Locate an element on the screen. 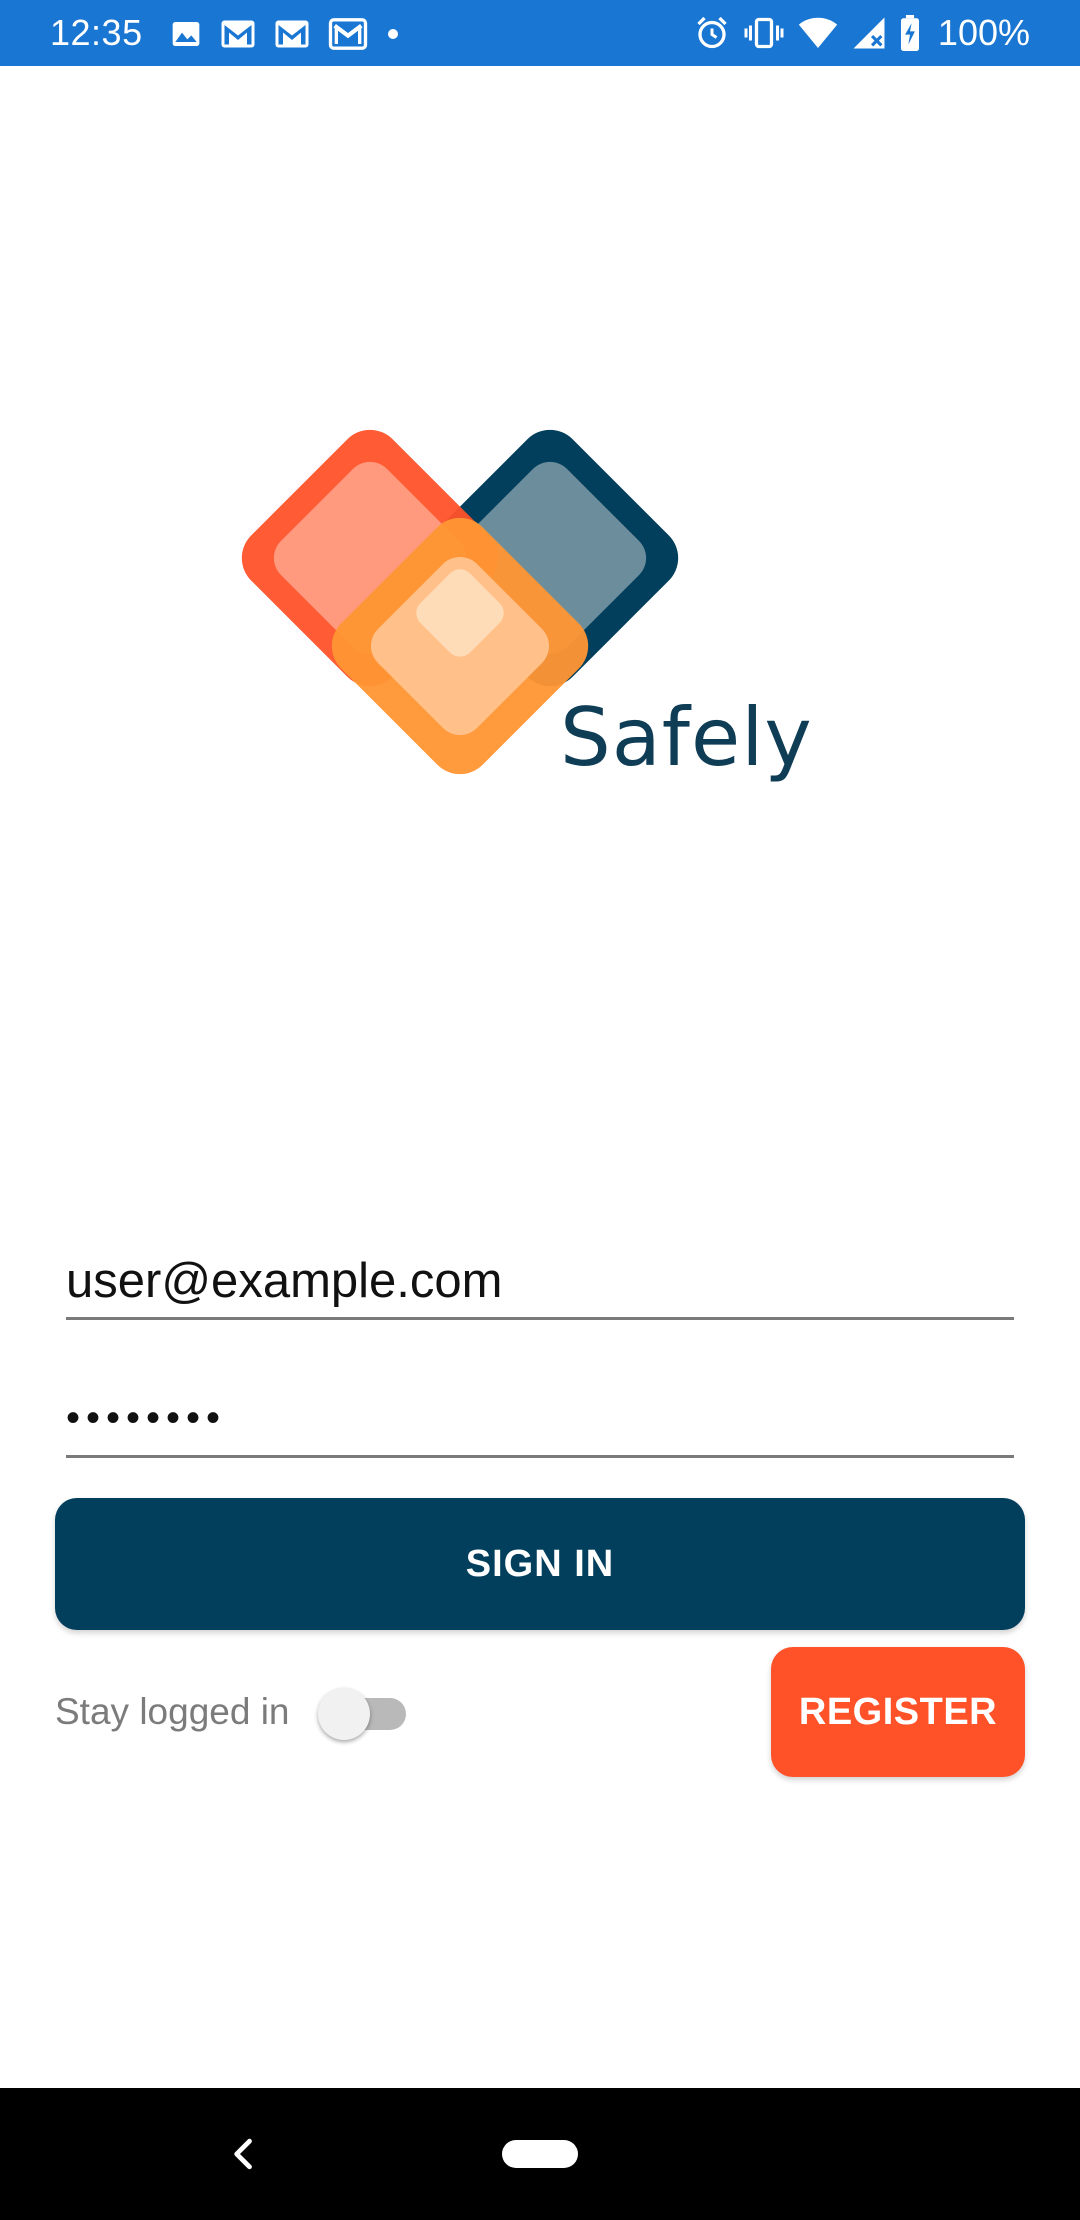 The width and height of the screenshot is (1080, 2220). system-icons: 100% is located at coordinates (862, 33).